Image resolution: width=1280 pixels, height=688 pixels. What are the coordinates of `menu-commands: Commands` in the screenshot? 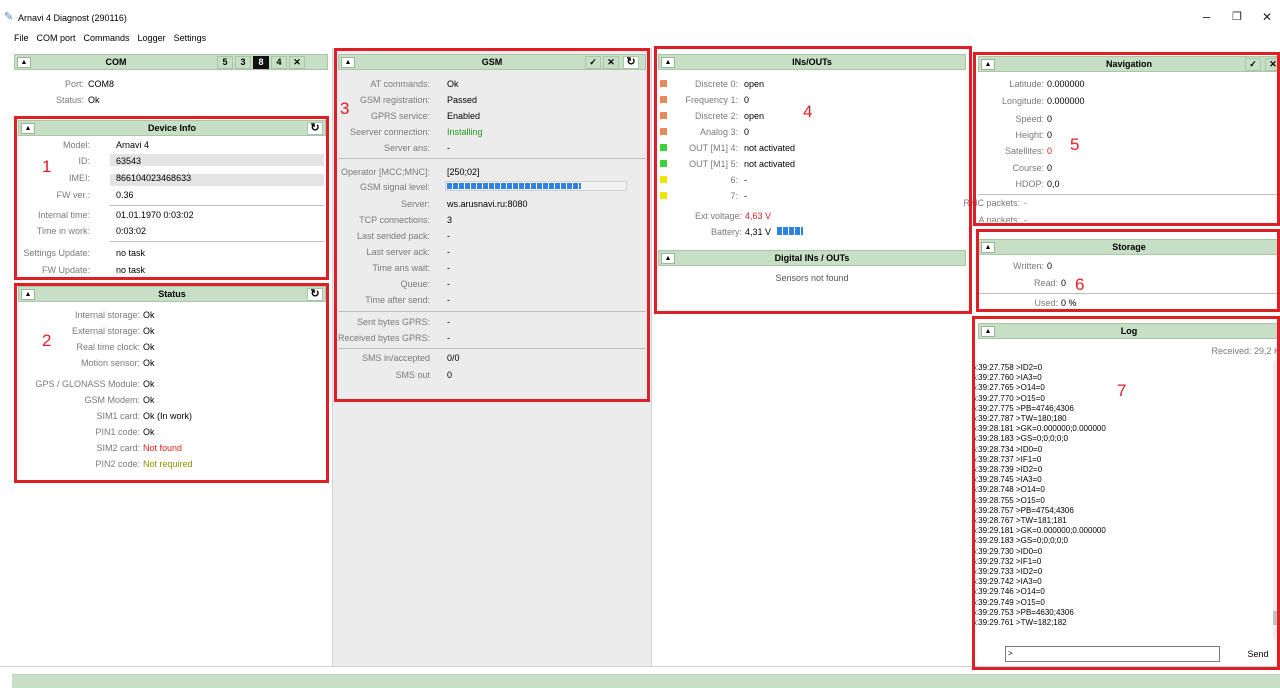 It's located at (107, 38).